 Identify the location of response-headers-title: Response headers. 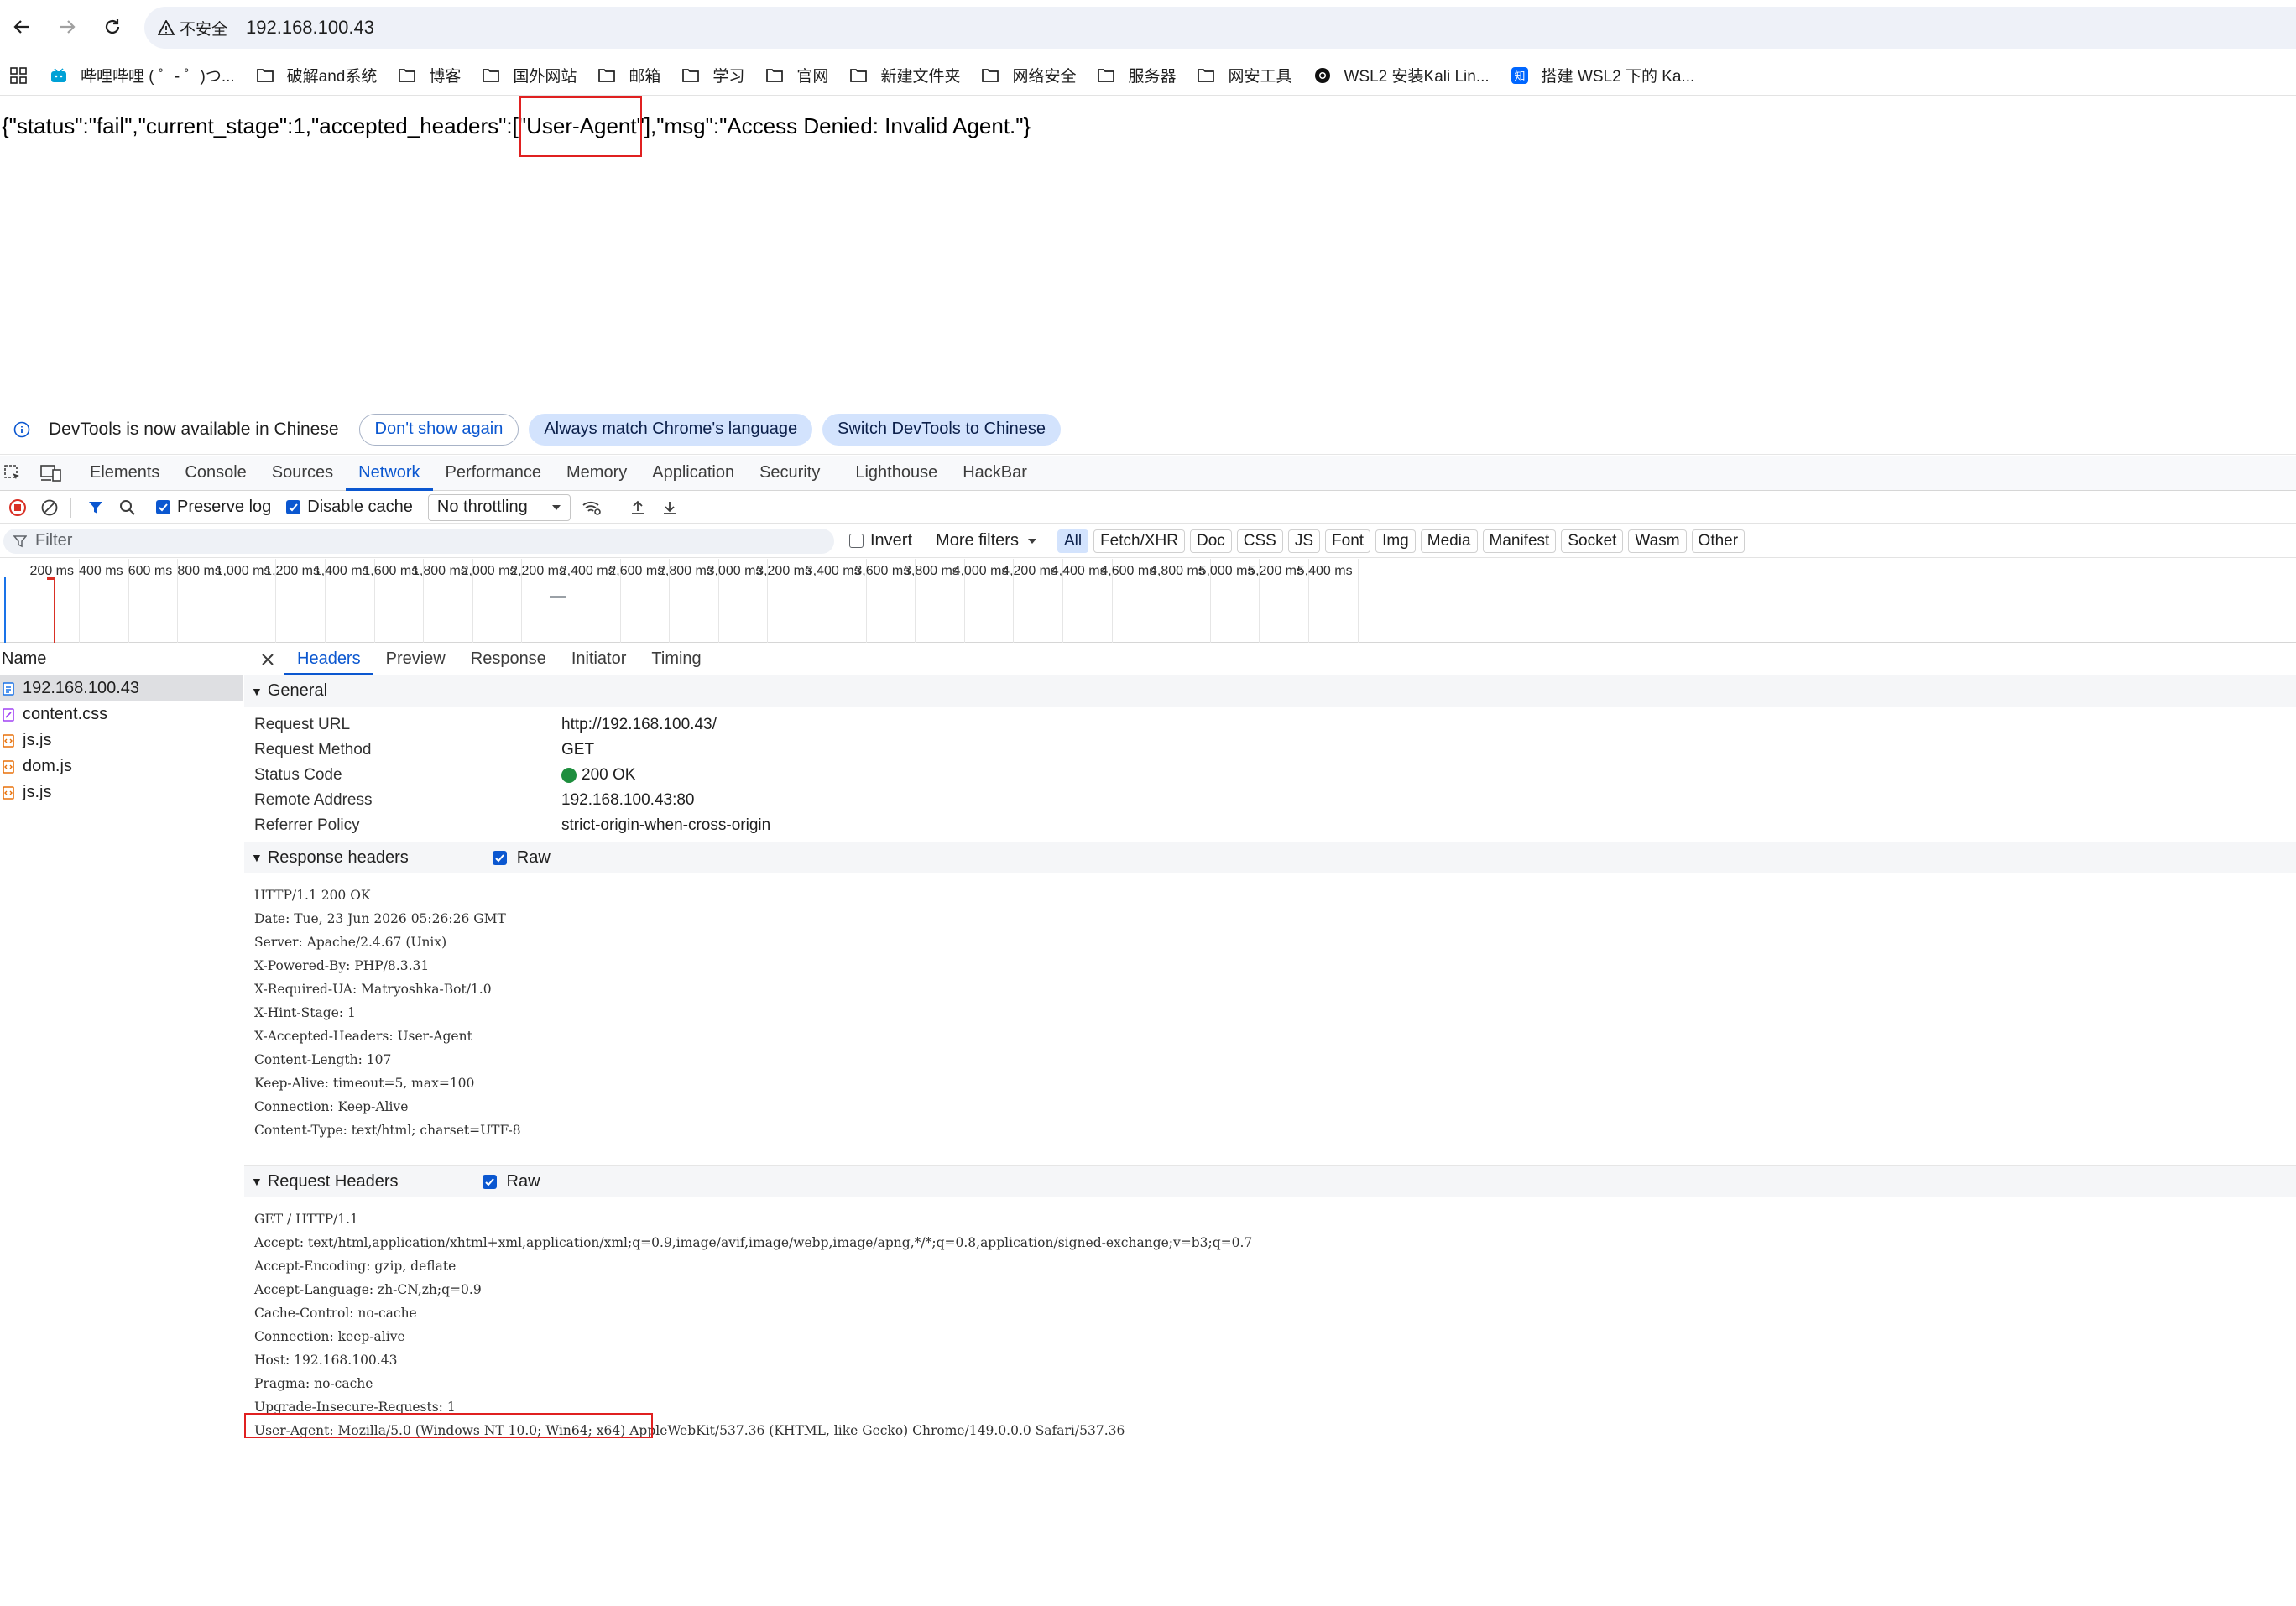
(338, 857).